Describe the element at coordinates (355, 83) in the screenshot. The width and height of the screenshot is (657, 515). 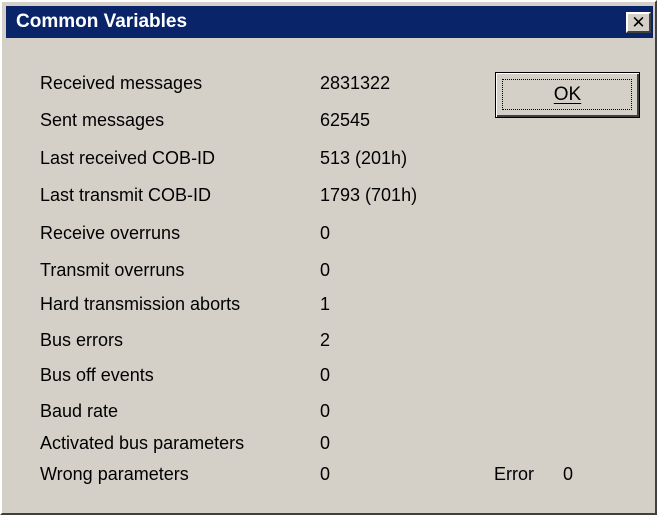
I see `received-messages-value: 2831322` at that location.